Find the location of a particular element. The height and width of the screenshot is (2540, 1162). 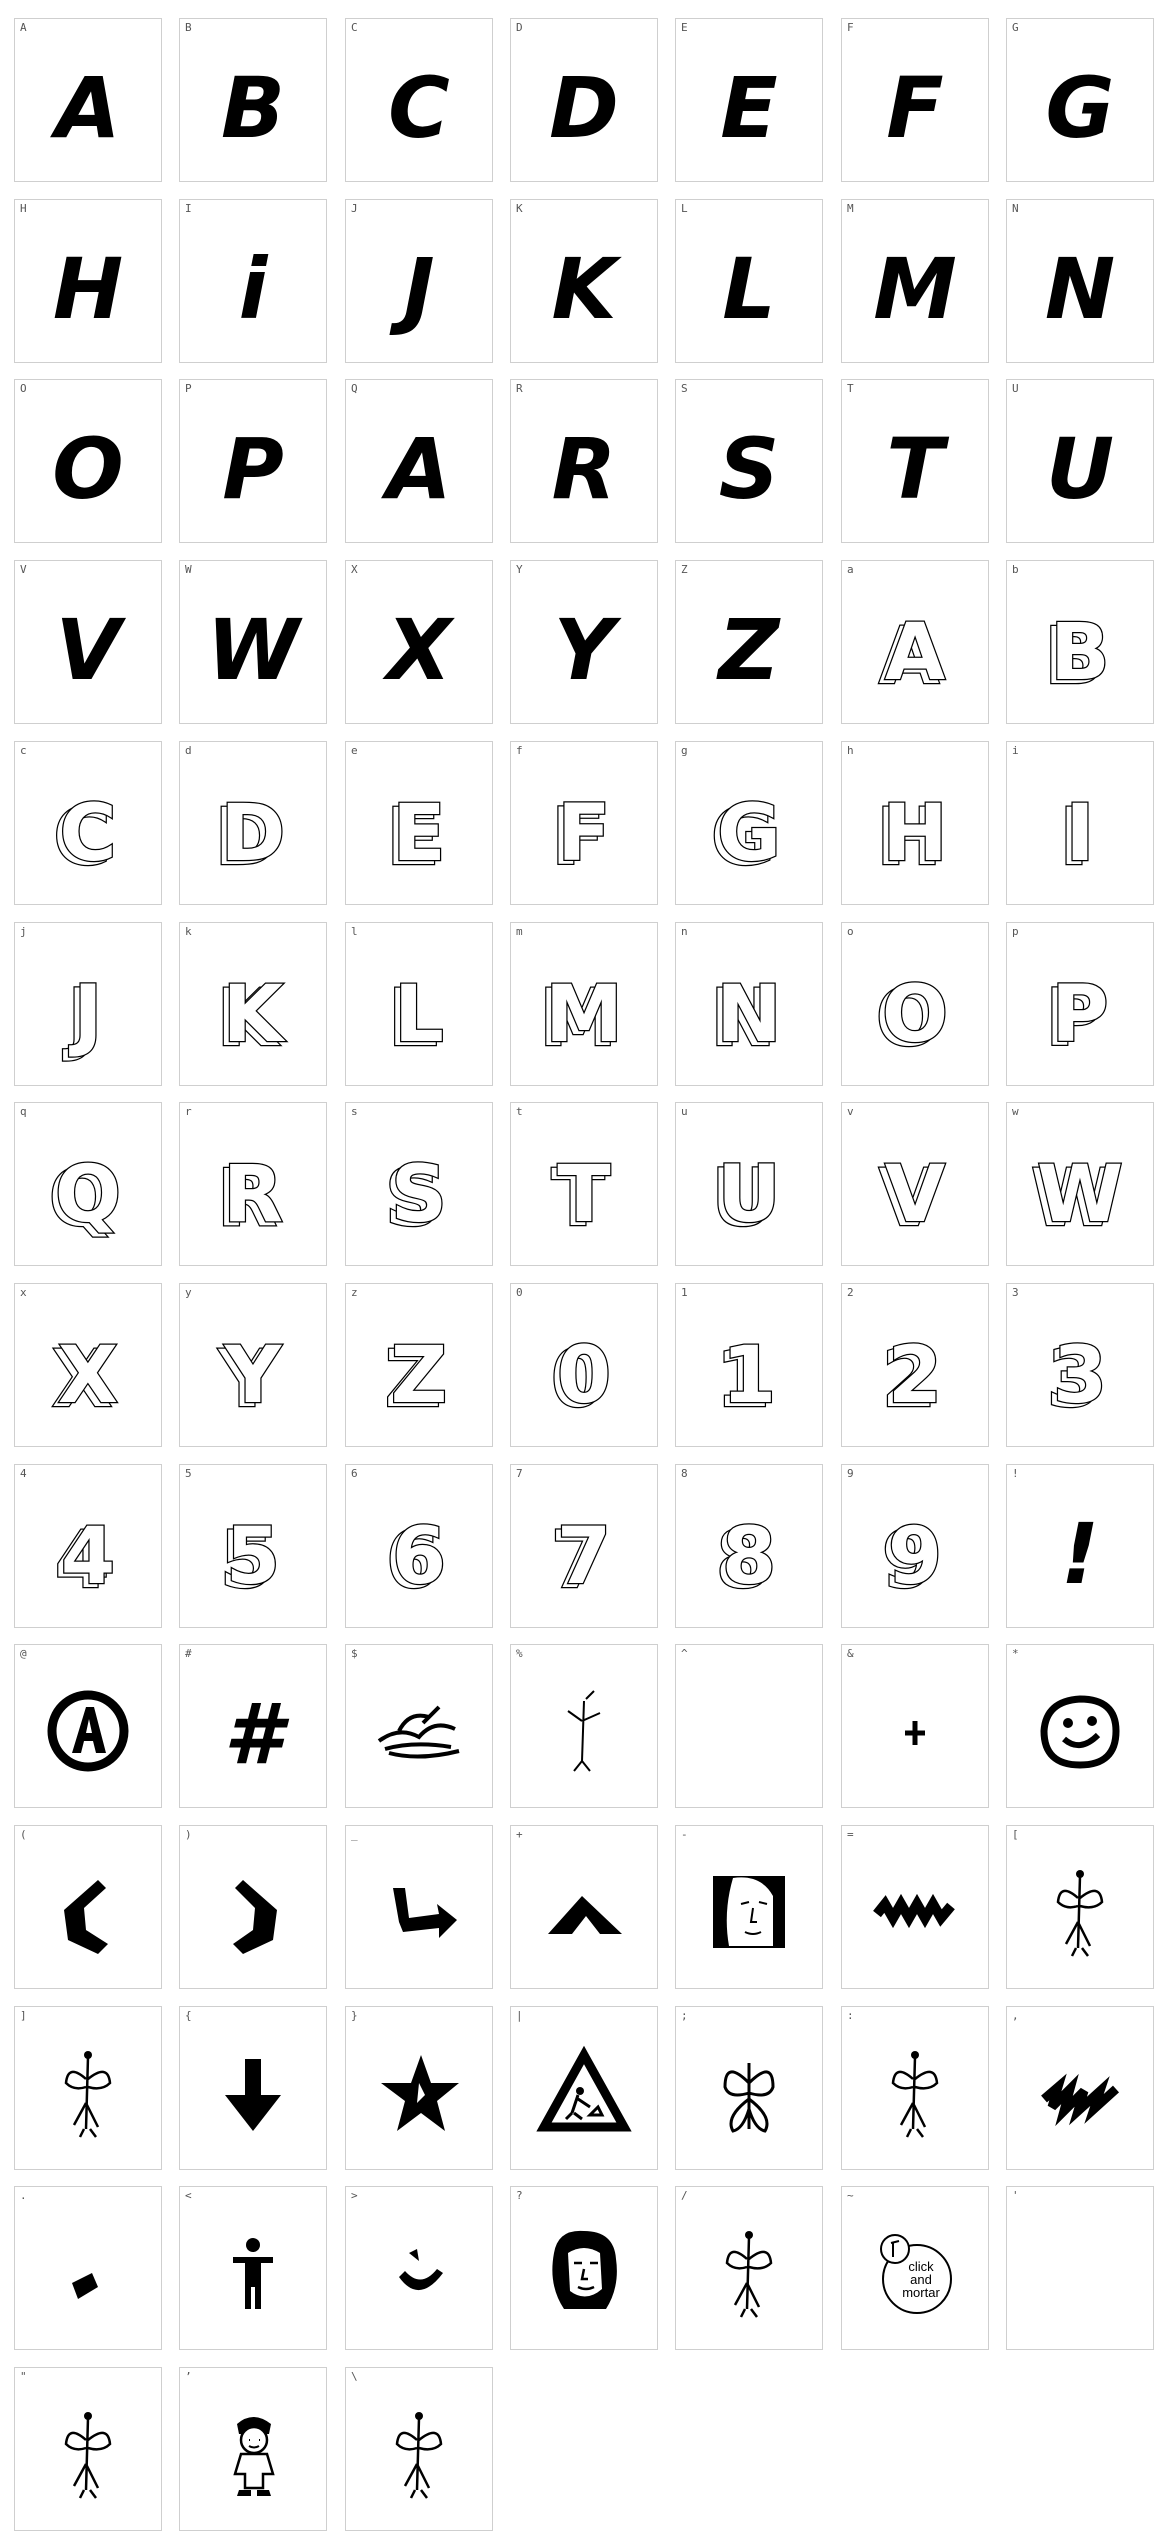

letter-e-solid-icon: E is located at coordinates (749, 100).